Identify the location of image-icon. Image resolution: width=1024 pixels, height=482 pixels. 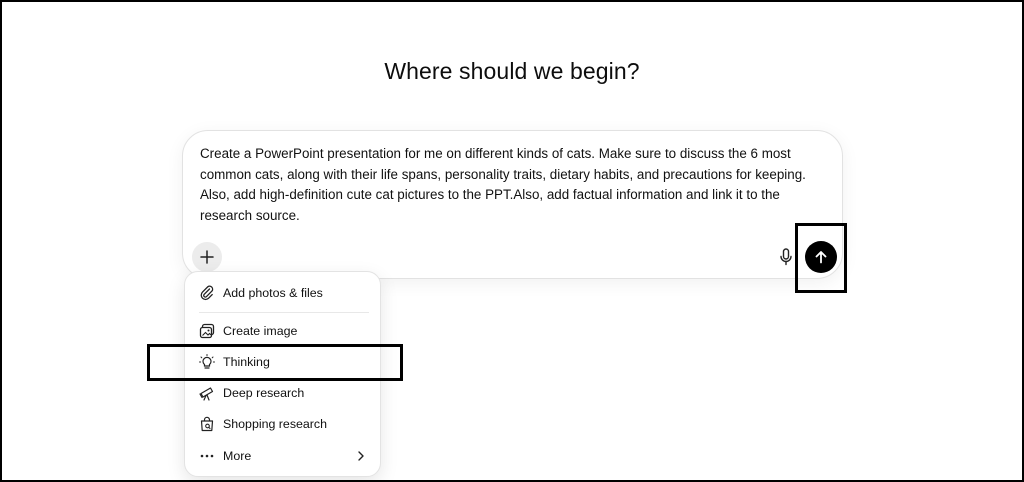
(207, 331).